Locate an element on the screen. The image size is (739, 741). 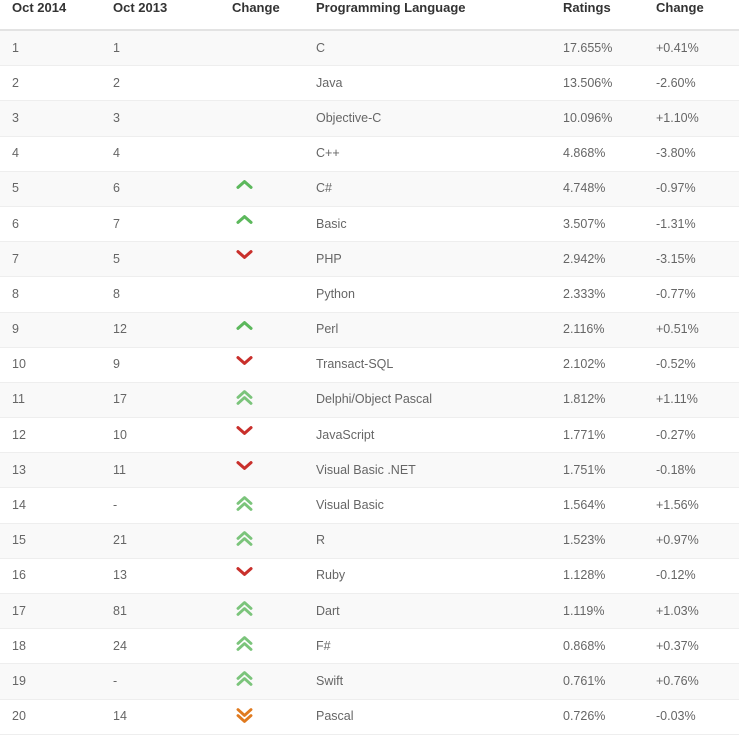
cell-rank-current: 15 is located at coordinates (54, 541).